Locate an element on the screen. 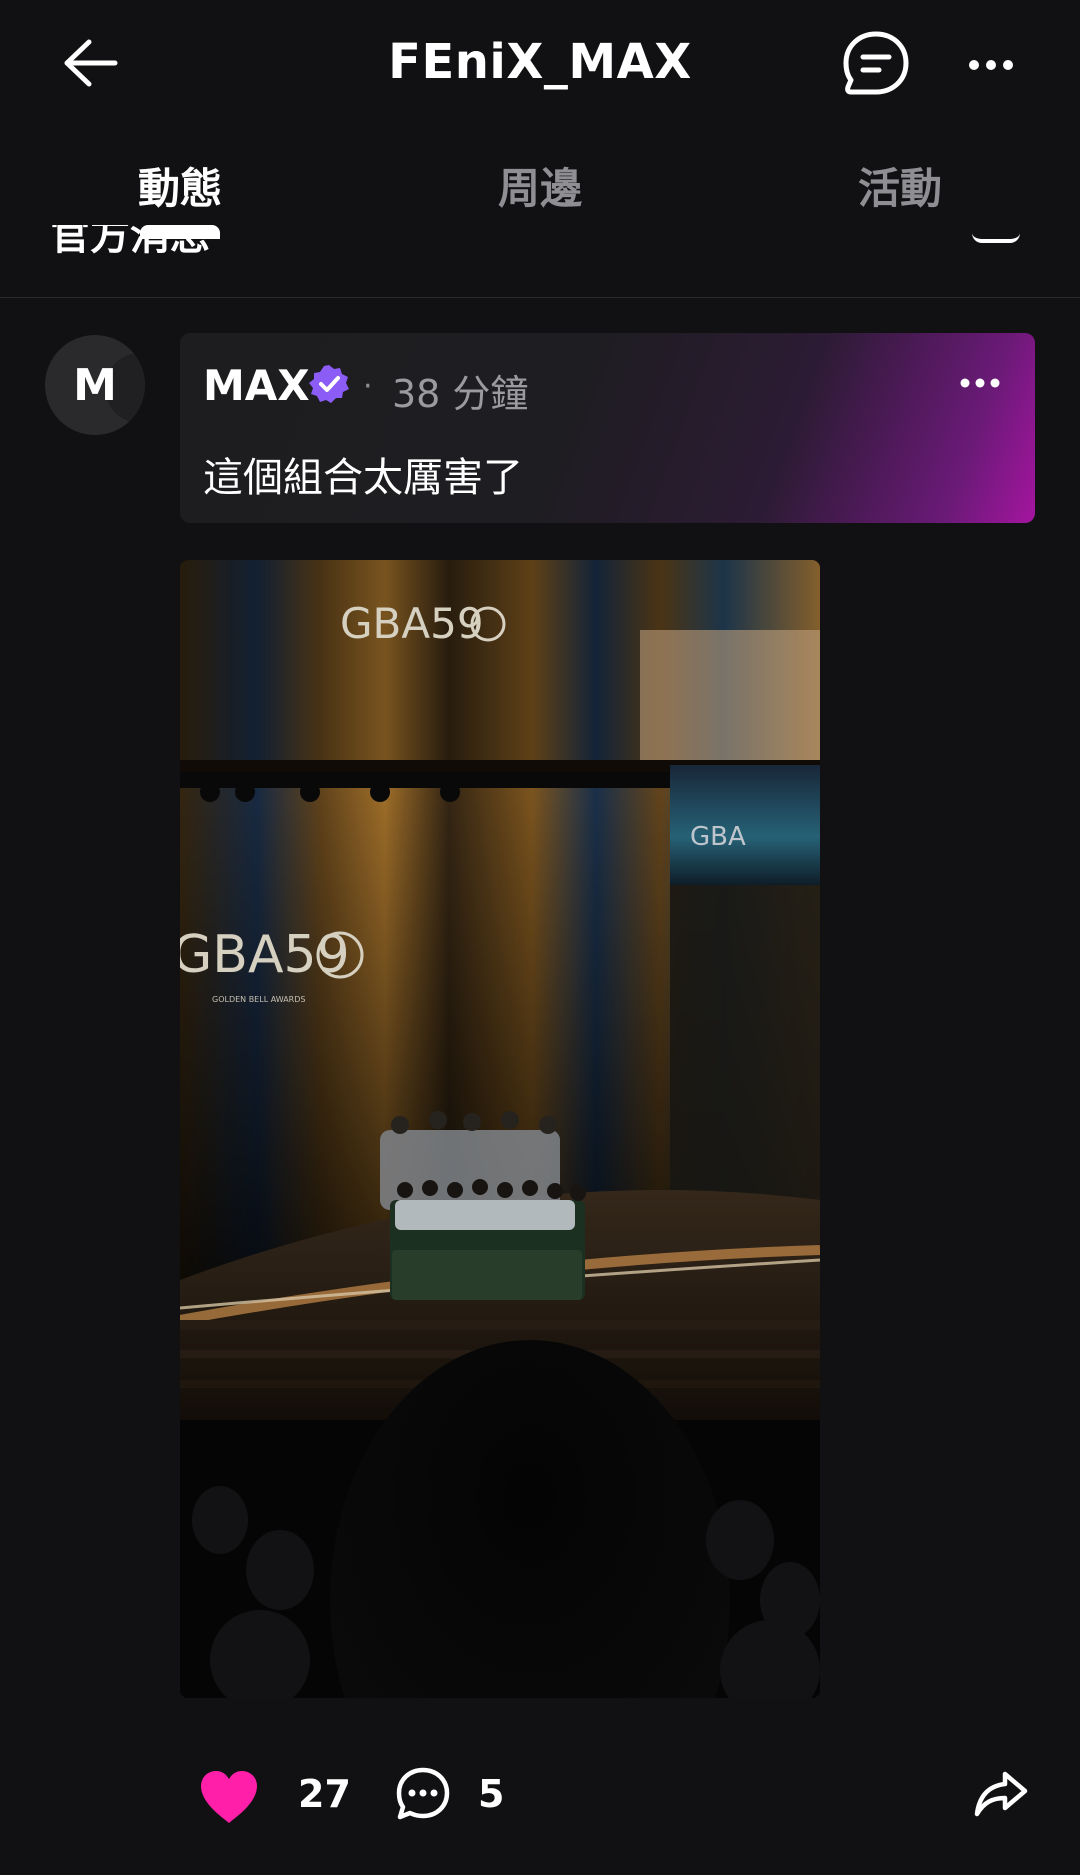  like-count: 27 is located at coordinates (324, 1794).